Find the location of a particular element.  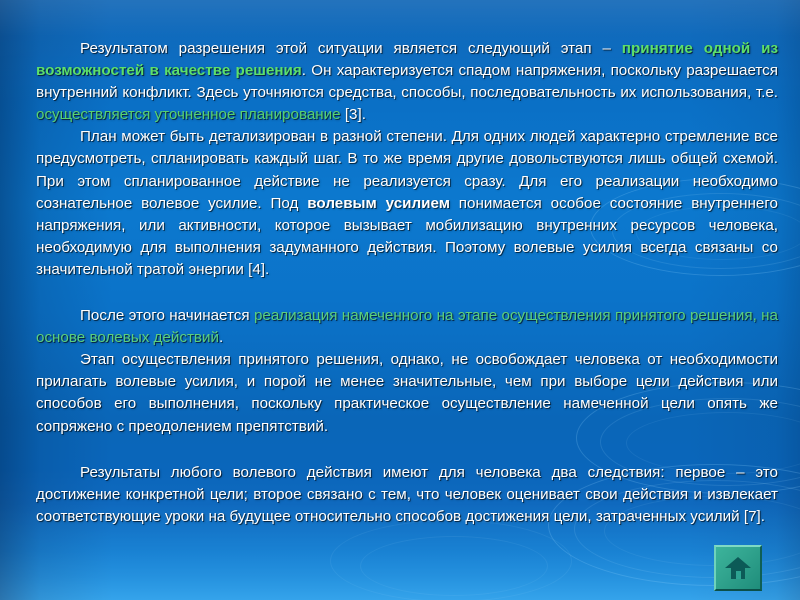

home-icon is located at coordinates (738, 568).